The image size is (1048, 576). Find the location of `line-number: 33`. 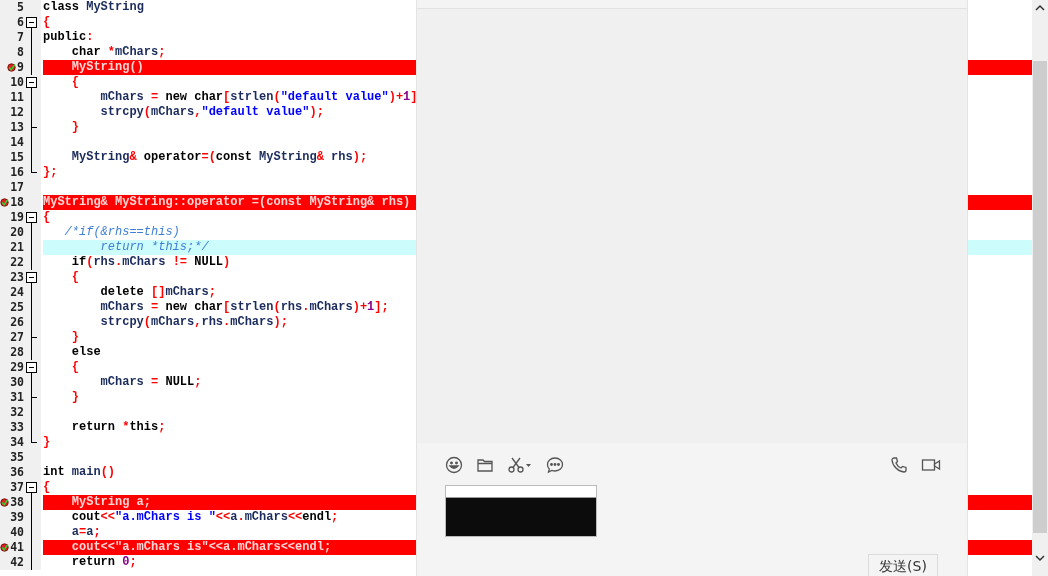

line-number: 33 is located at coordinates (17, 427).